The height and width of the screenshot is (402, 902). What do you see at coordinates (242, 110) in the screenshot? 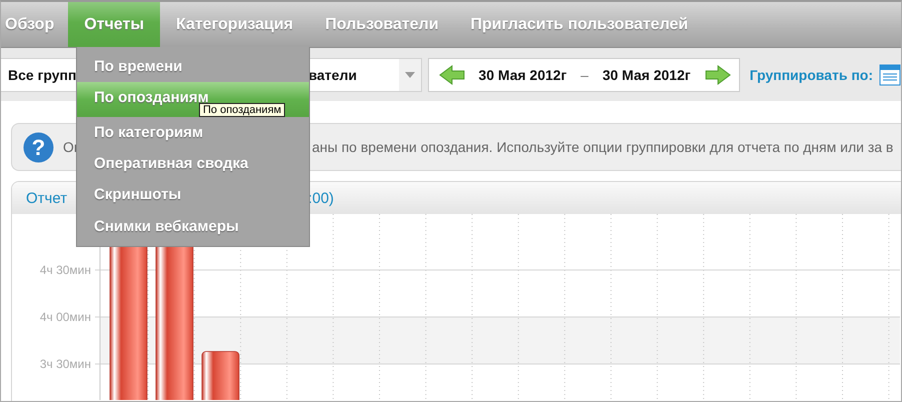
I see `tooltip: По опозданиям` at bounding box center [242, 110].